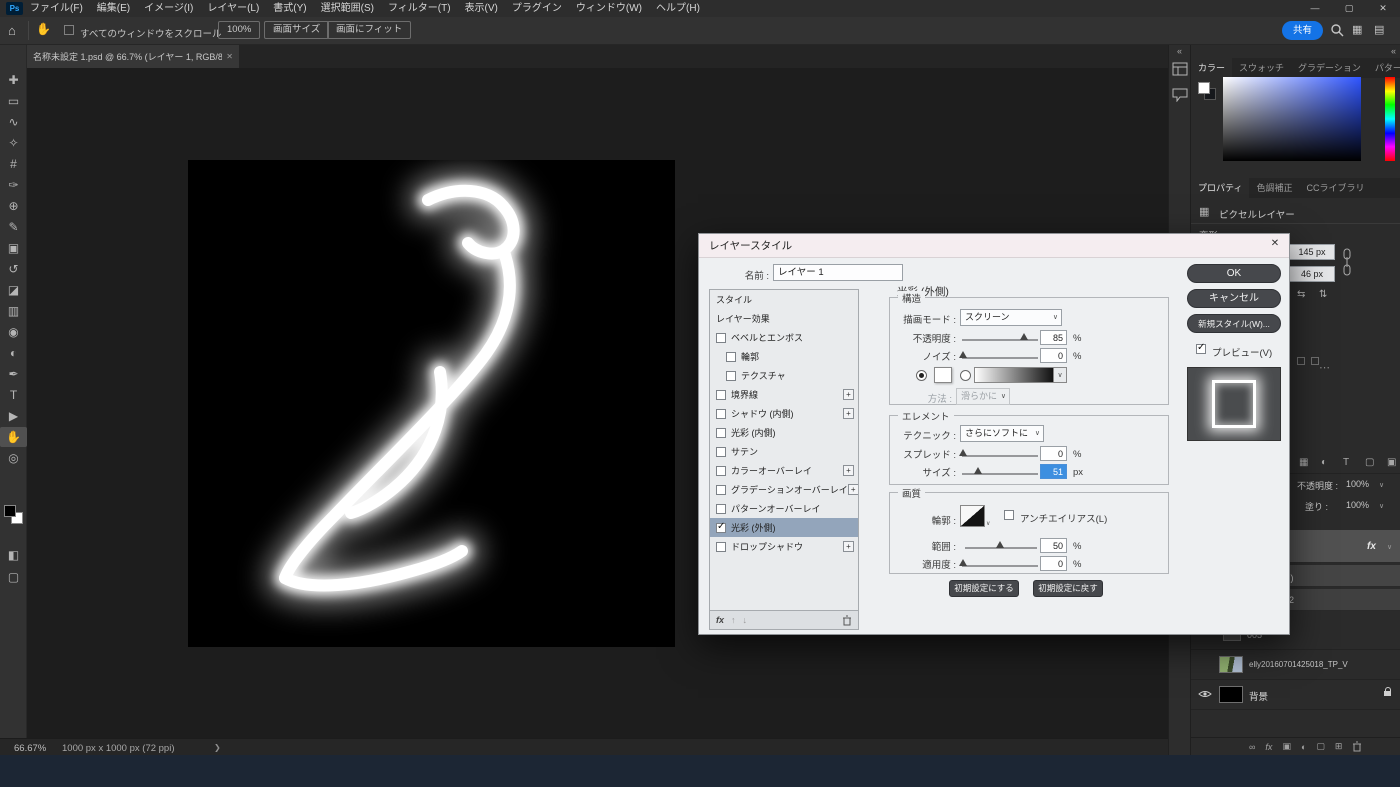 This screenshot has height=787, width=1400. What do you see at coordinates (1252, 747) in the screenshot?
I see `link-layers-icon: ∞` at bounding box center [1252, 747].